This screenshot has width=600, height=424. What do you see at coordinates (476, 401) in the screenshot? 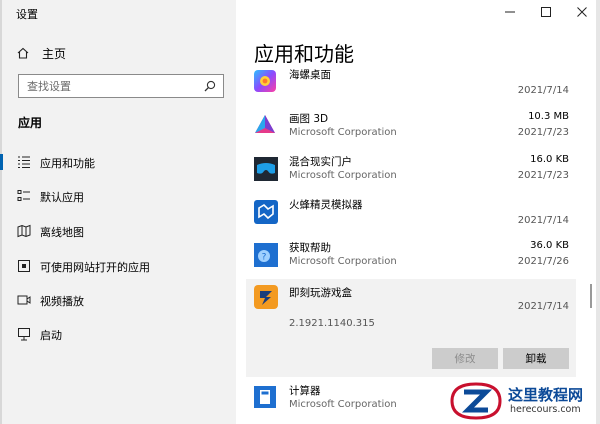
I see `watermark-logo-icon` at bounding box center [476, 401].